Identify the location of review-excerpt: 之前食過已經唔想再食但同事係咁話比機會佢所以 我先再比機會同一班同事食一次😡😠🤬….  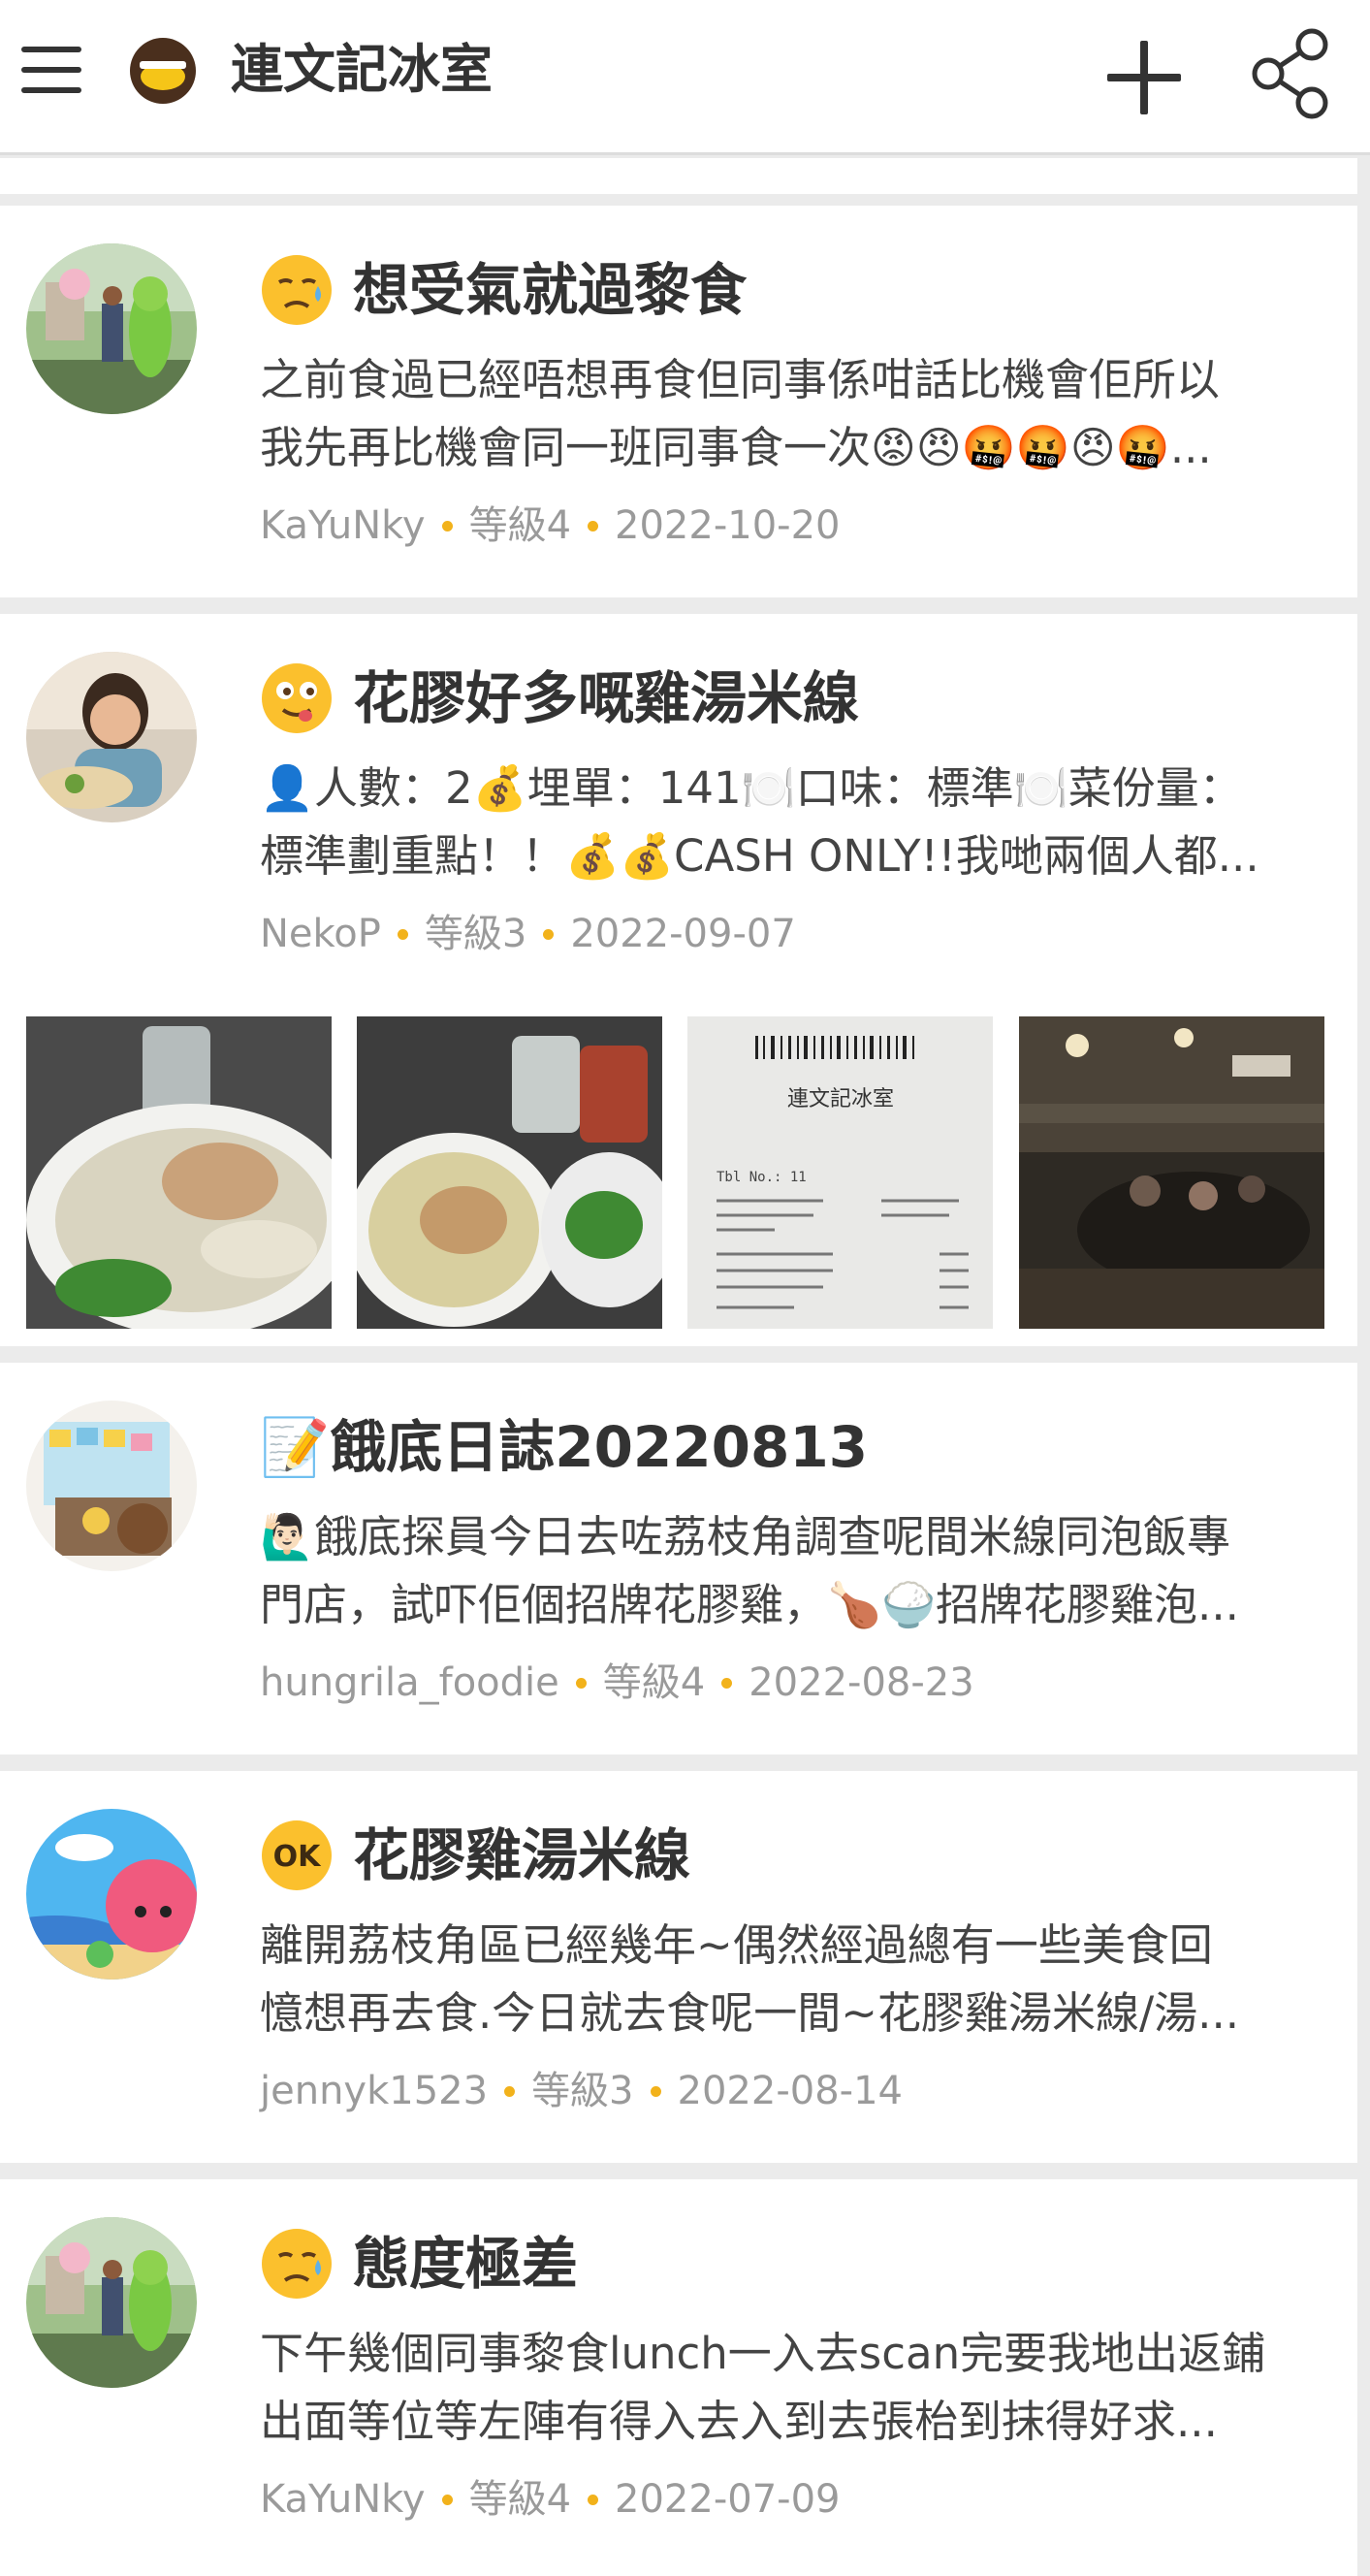
(793, 414).